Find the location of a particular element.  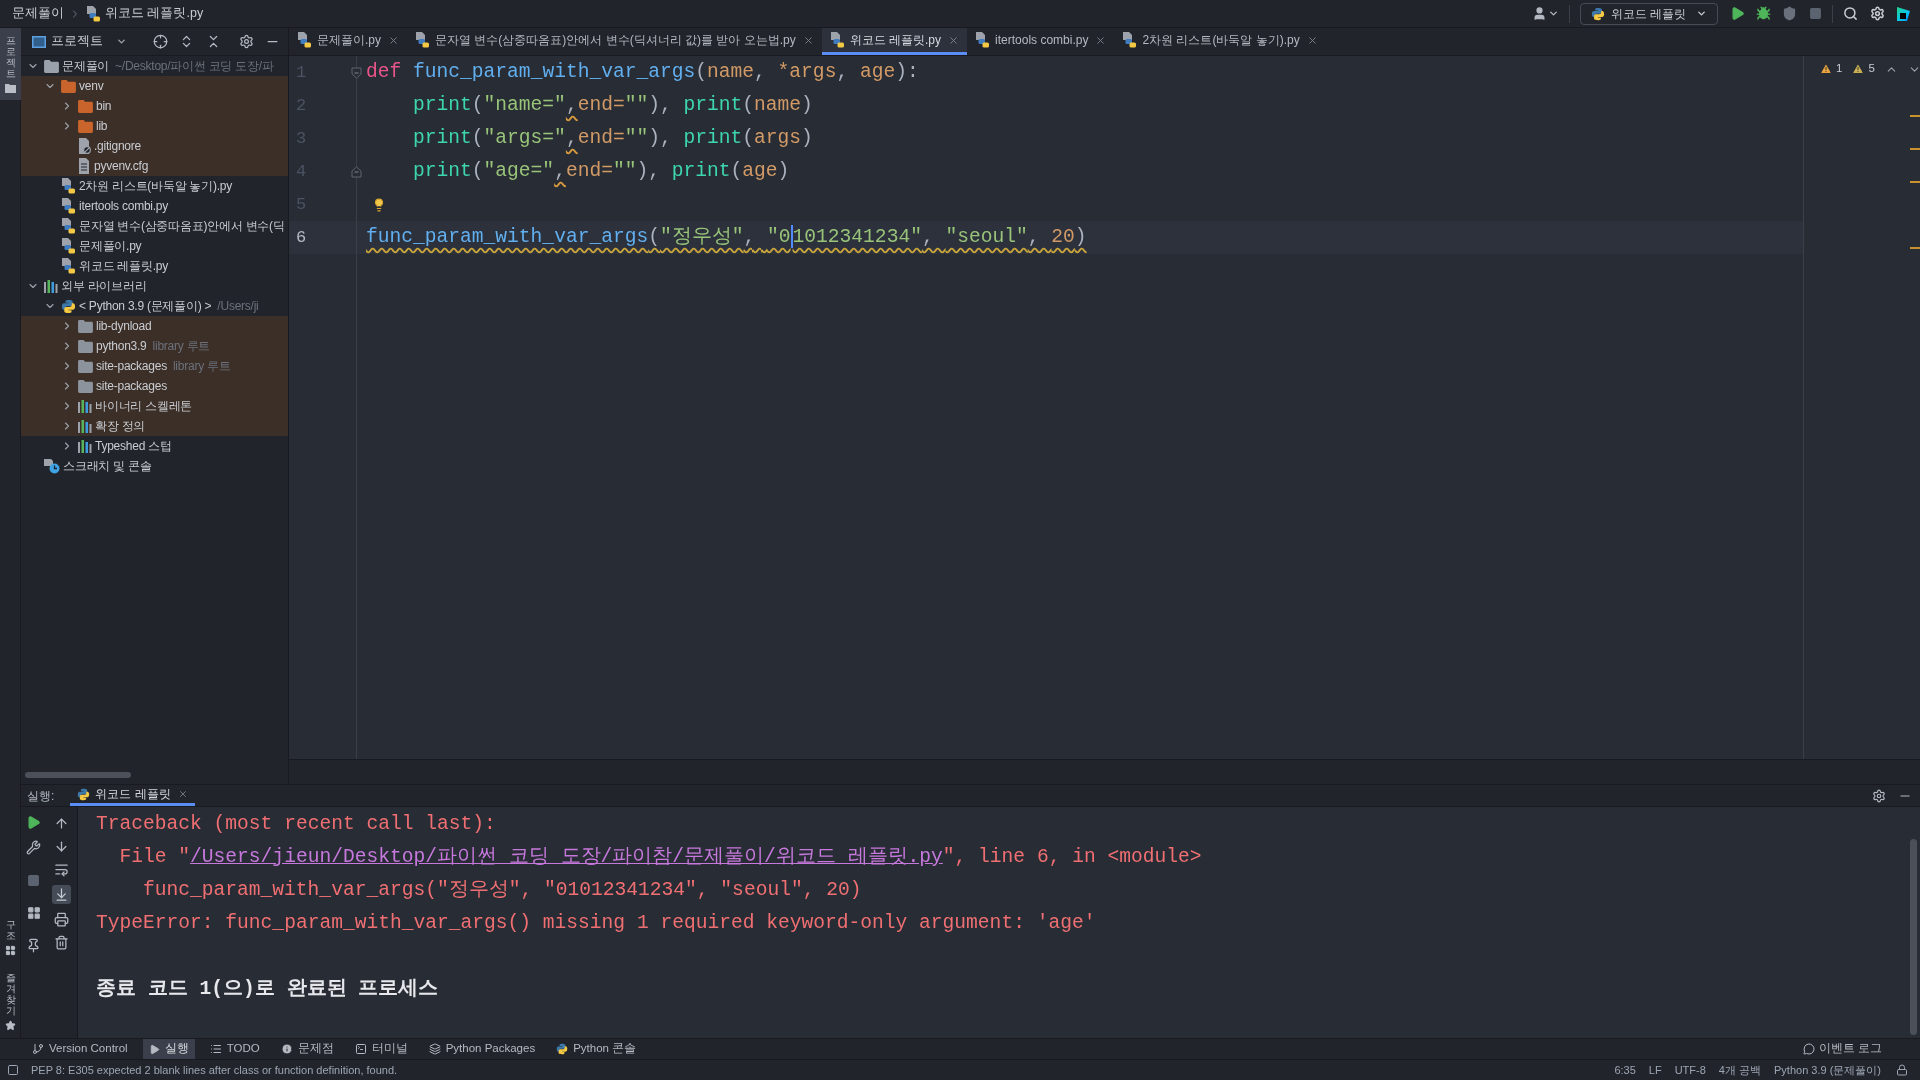

text-file-icon is located at coordinates (84, 166).